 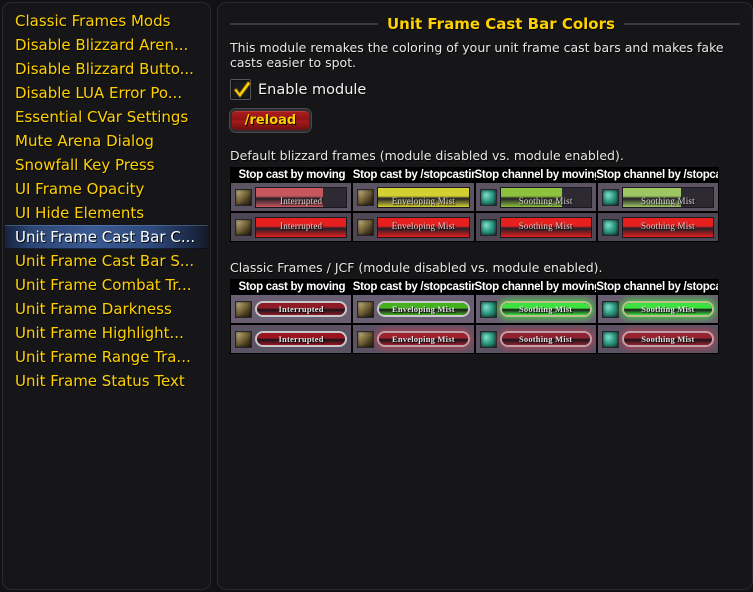 I want to click on checkmark-icon, so click(x=242, y=89).